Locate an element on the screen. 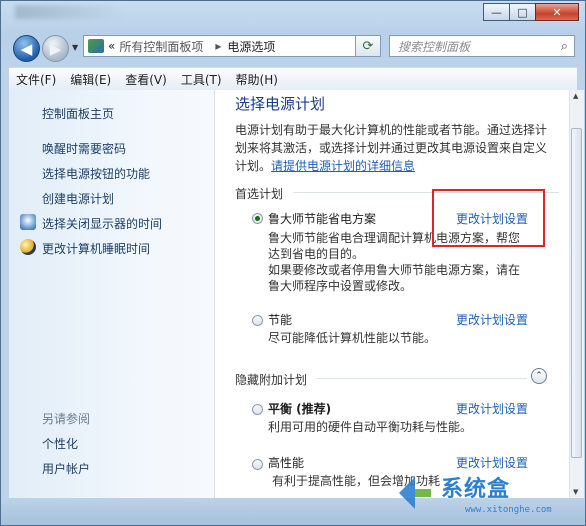 The width and height of the screenshot is (586, 526). sidebar-create-plan: 创建电源计划 is located at coordinates (78, 198).